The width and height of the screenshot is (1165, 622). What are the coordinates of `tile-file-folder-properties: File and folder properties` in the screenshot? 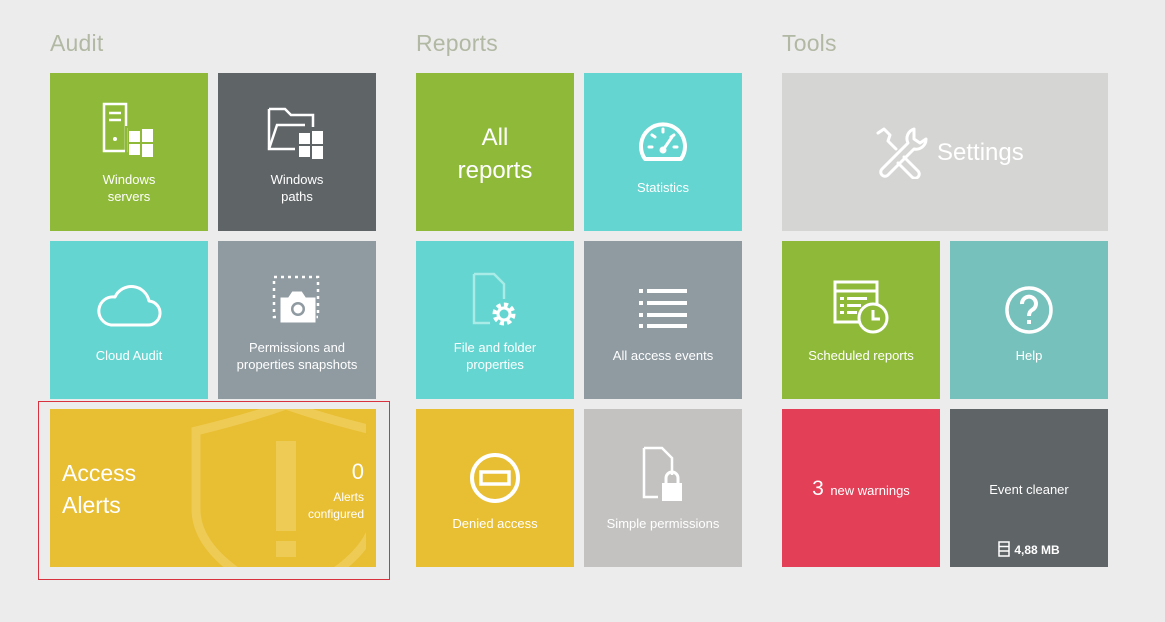 It's located at (495, 320).